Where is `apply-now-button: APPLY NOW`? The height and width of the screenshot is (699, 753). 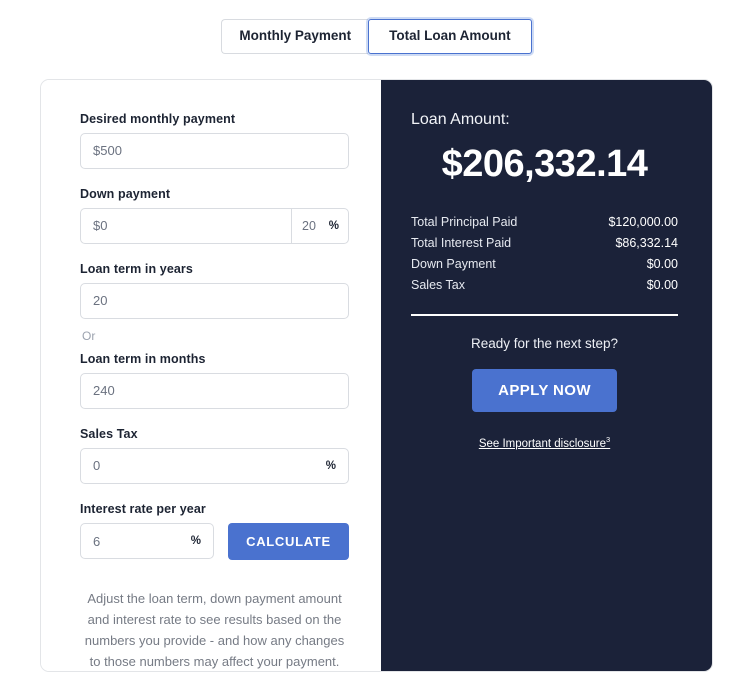 apply-now-button: APPLY NOW is located at coordinates (544, 390).